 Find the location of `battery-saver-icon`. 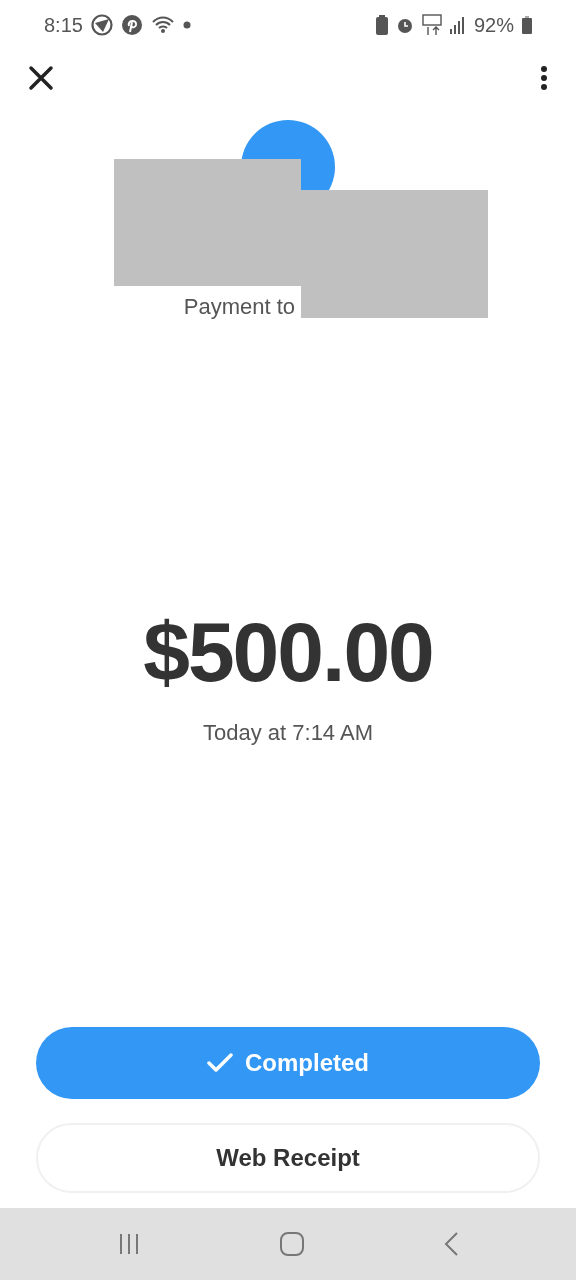

battery-saver-icon is located at coordinates (381, 25).